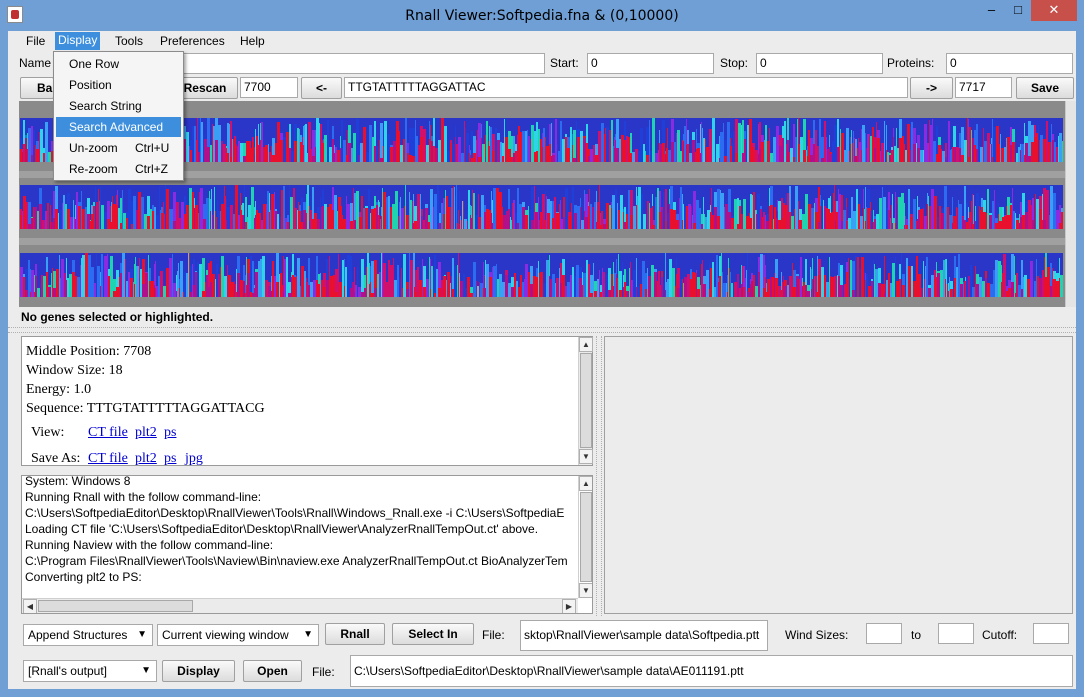  Describe the element at coordinates (734, 63) in the screenshot. I see `stop-label: Stop:` at that location.